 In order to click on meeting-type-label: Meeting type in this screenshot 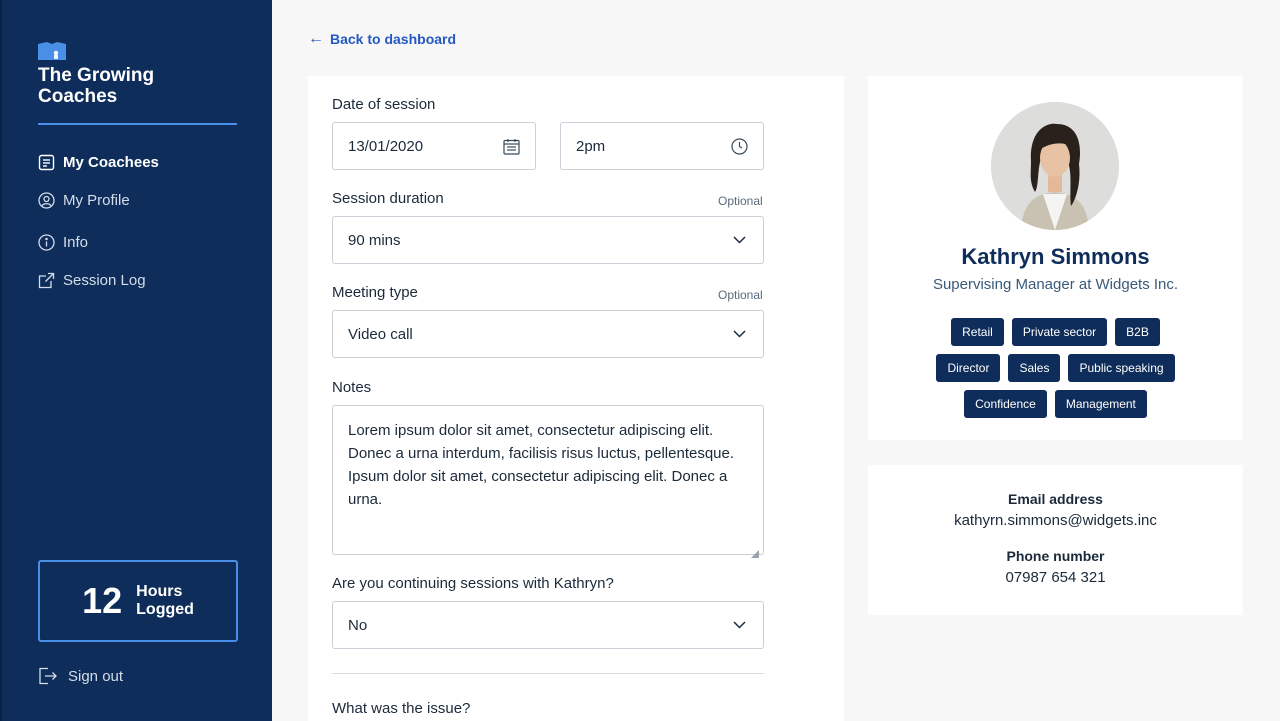, I will do `click(375, 292)`.